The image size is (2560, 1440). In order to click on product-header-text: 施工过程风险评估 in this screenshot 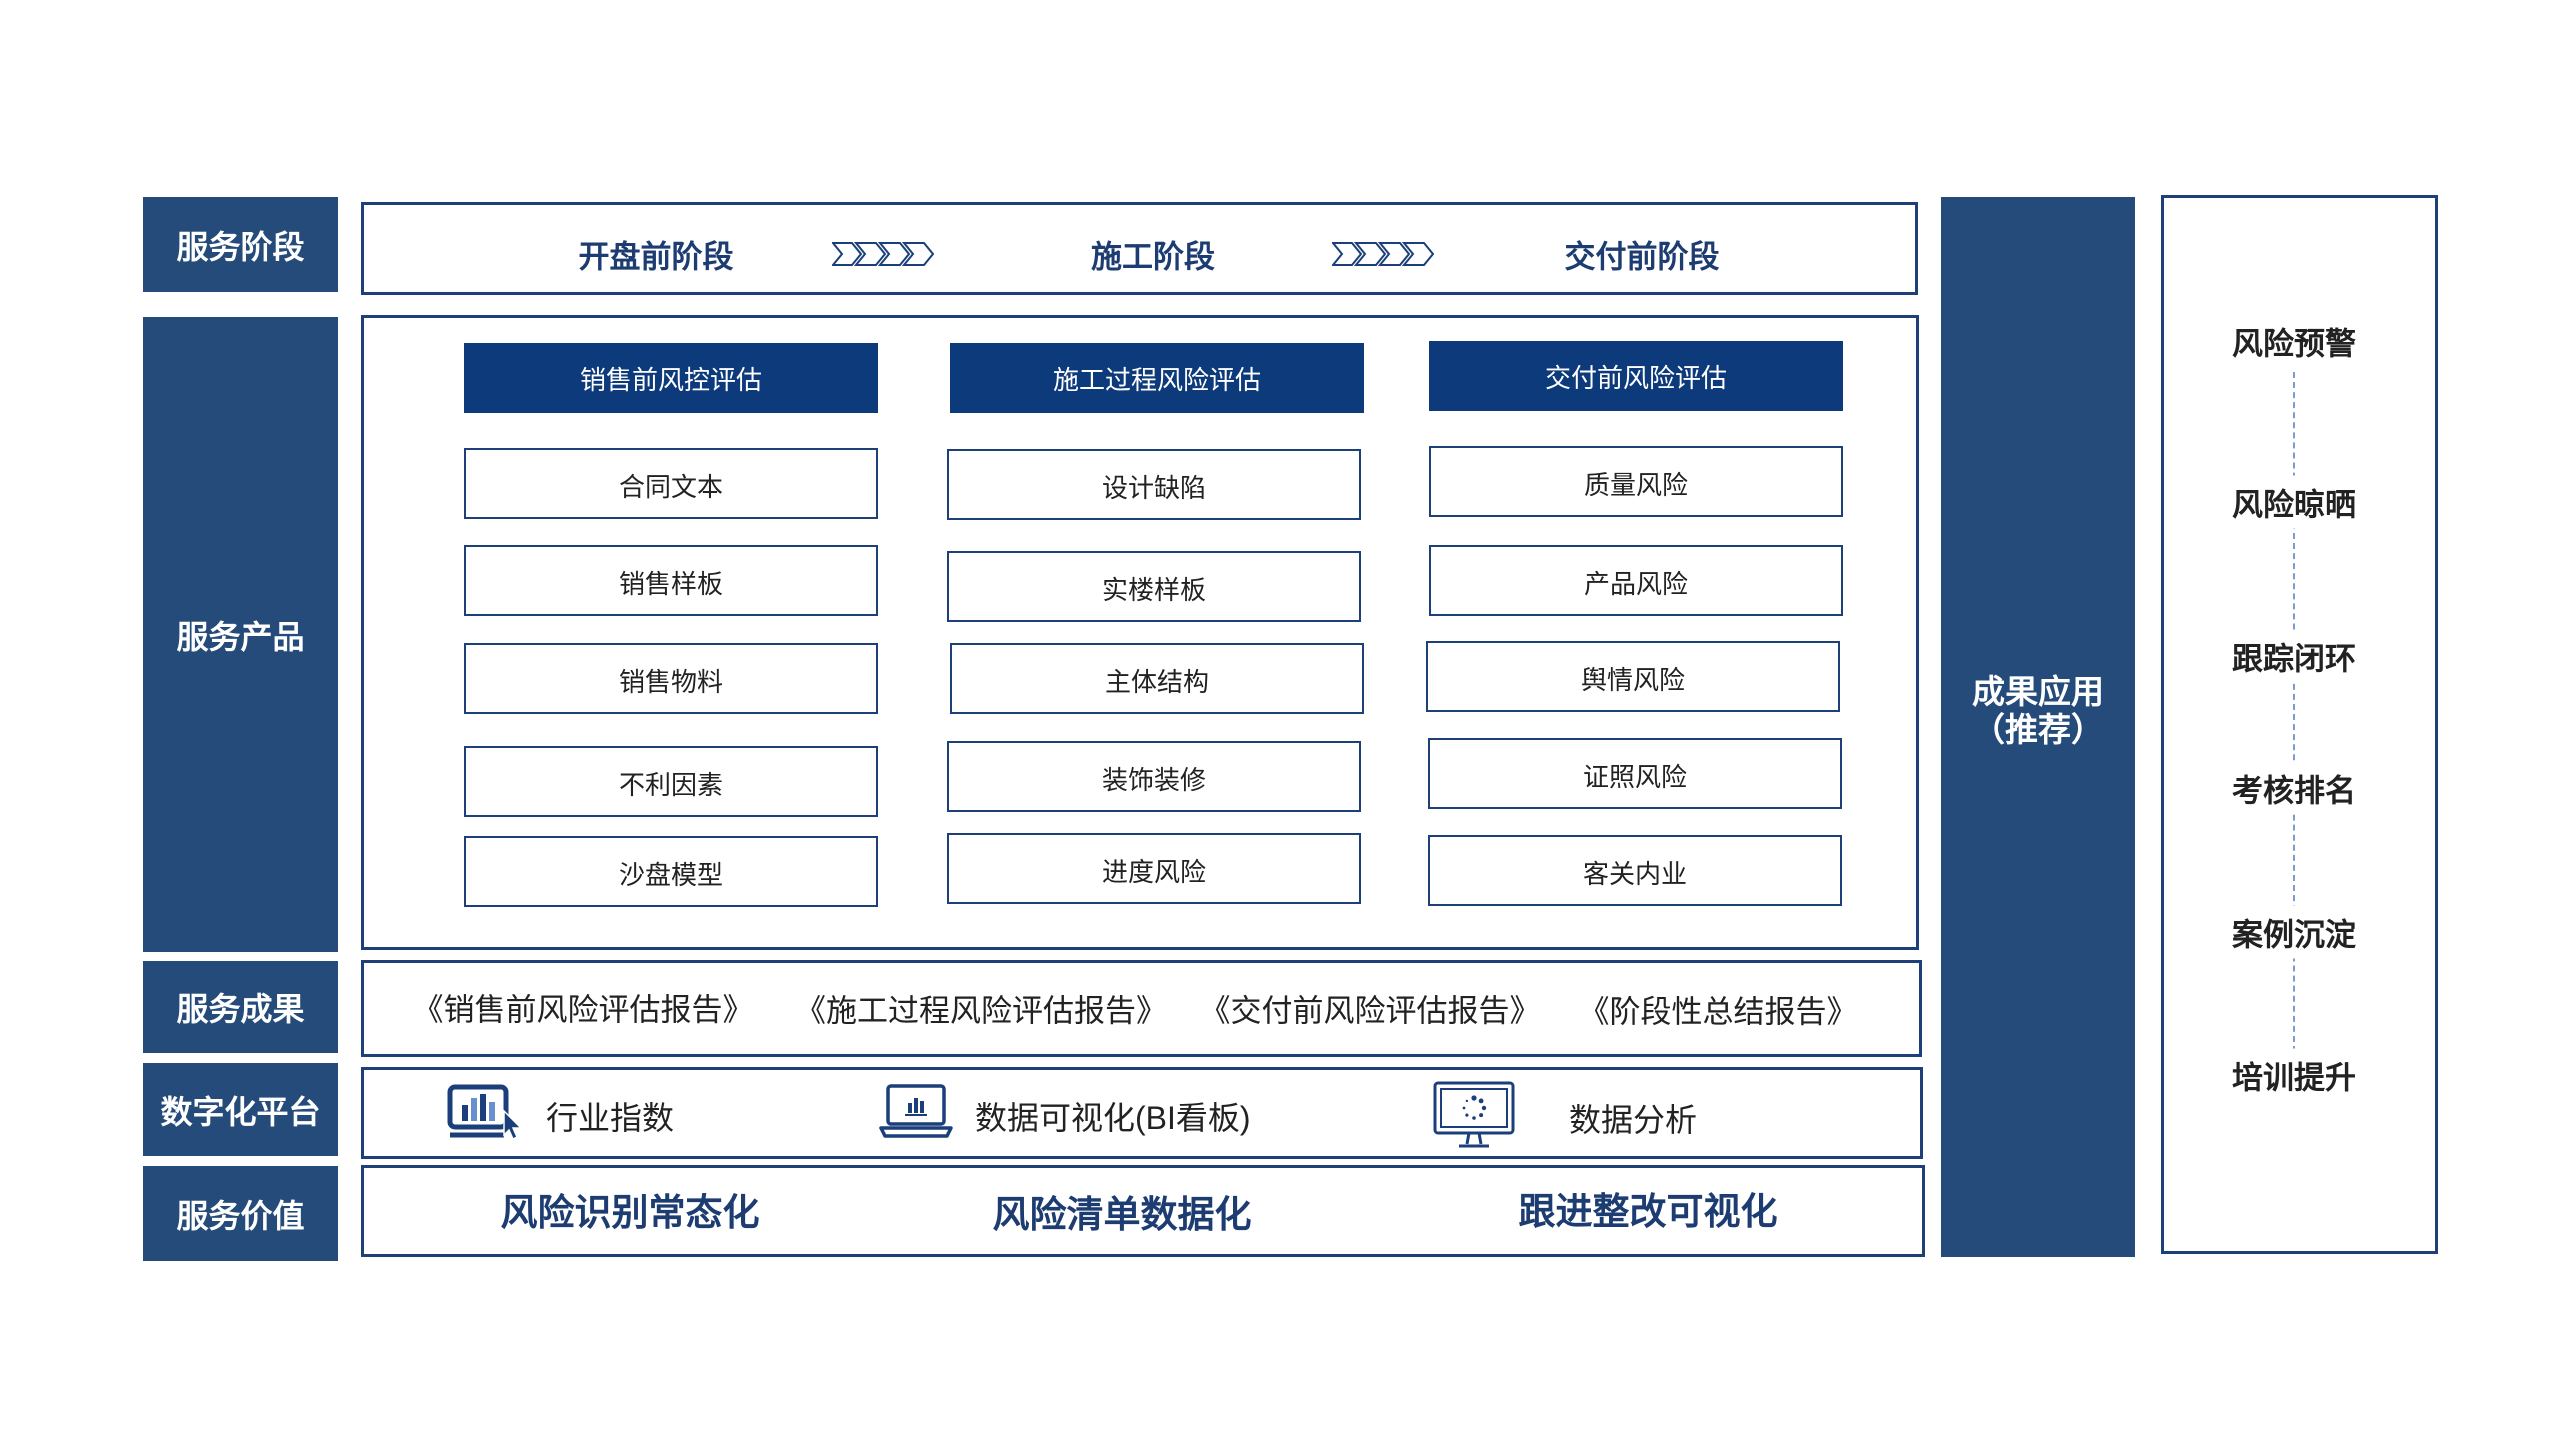, I will do `click(1156, 379)`.